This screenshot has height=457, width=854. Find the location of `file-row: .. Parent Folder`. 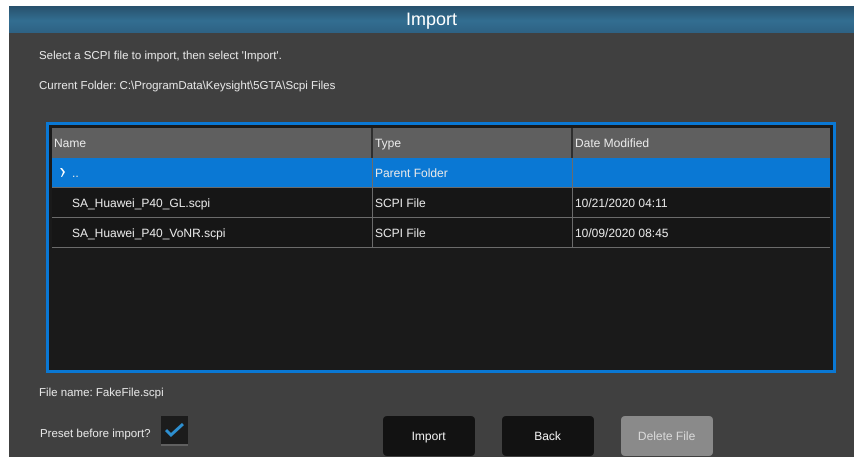

file-row: .. Parent Folder is located at coordinates (441, 173).